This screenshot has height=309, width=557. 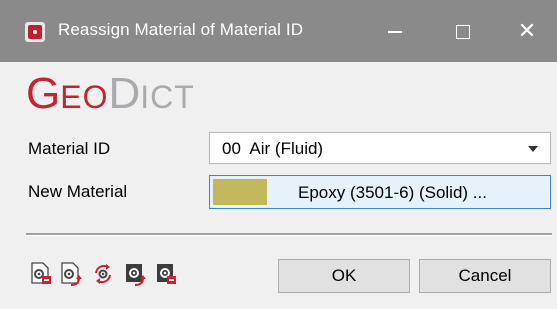 What do you see at coordinates (135, 274) in the screenshot?
I see `dark-gear-arrow-icon` at bounding box center [135, 274].